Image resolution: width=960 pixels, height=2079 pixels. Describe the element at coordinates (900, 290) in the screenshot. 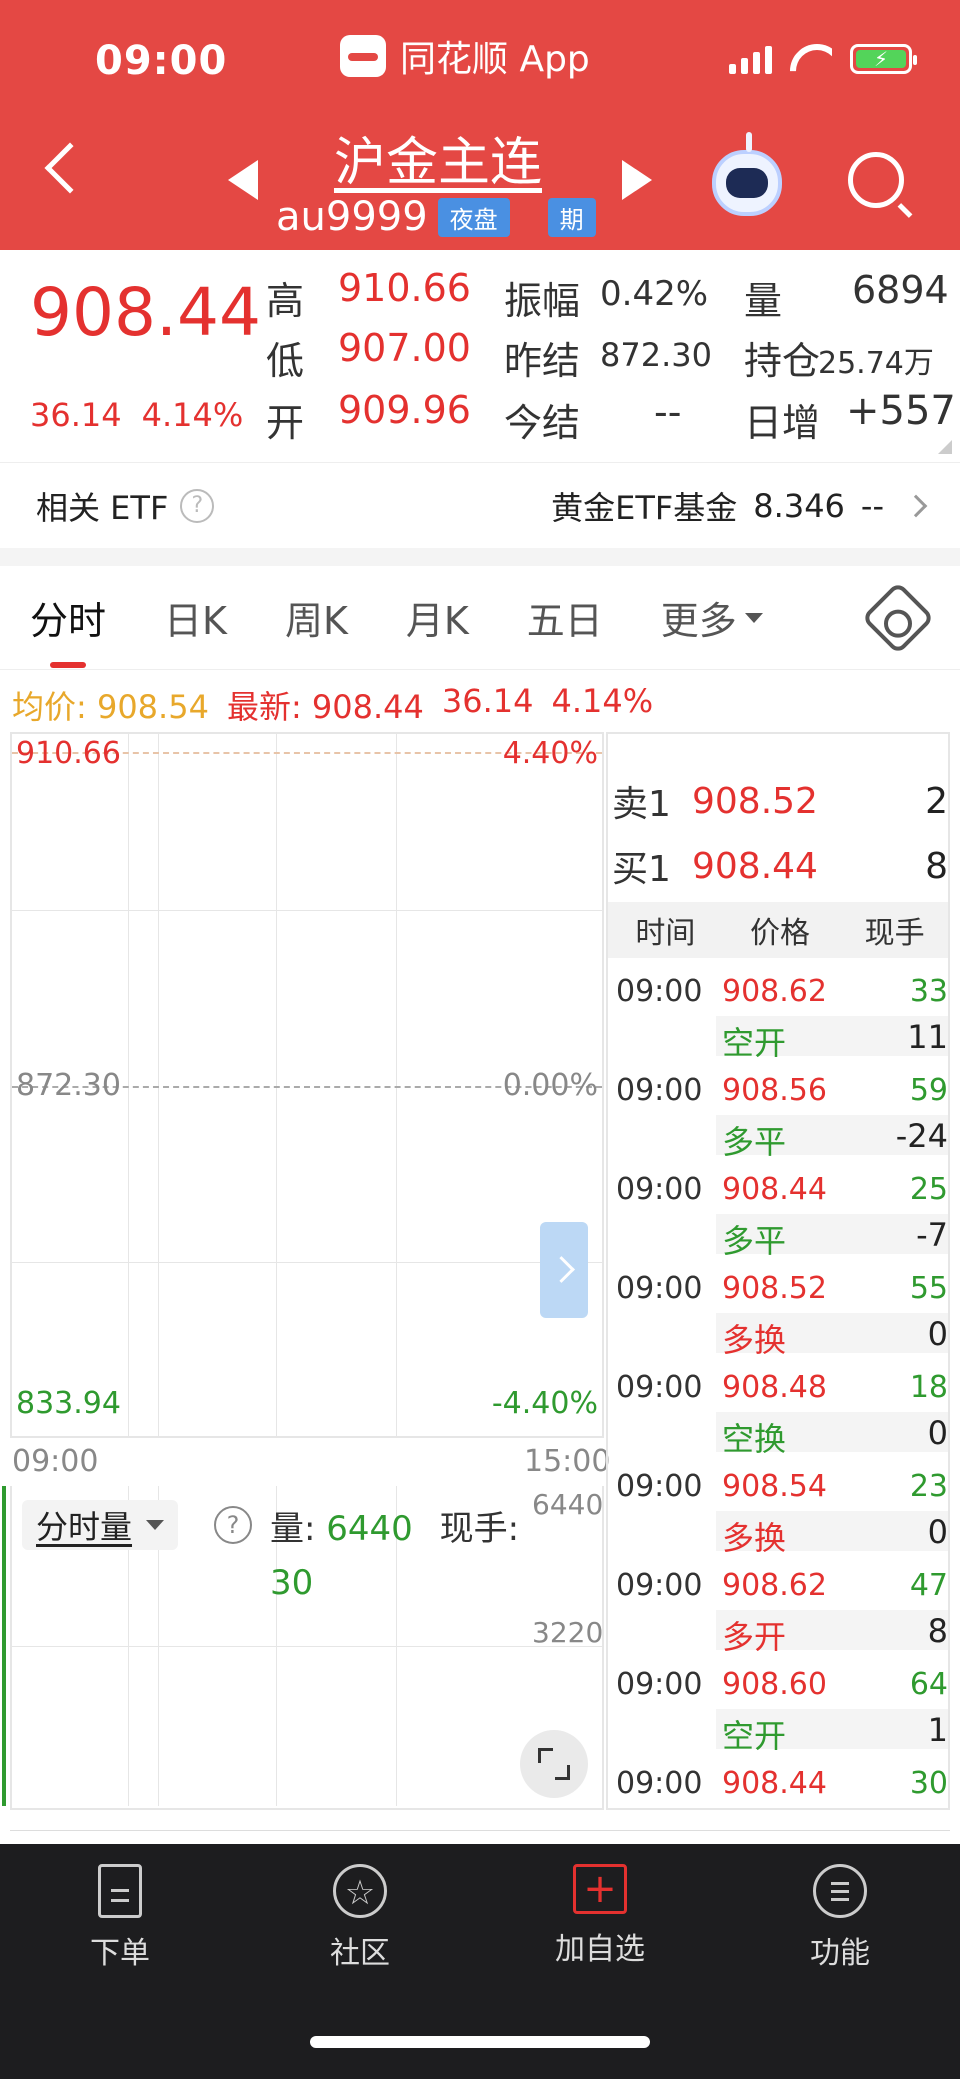

I see `volume-value: 6894` at that location.